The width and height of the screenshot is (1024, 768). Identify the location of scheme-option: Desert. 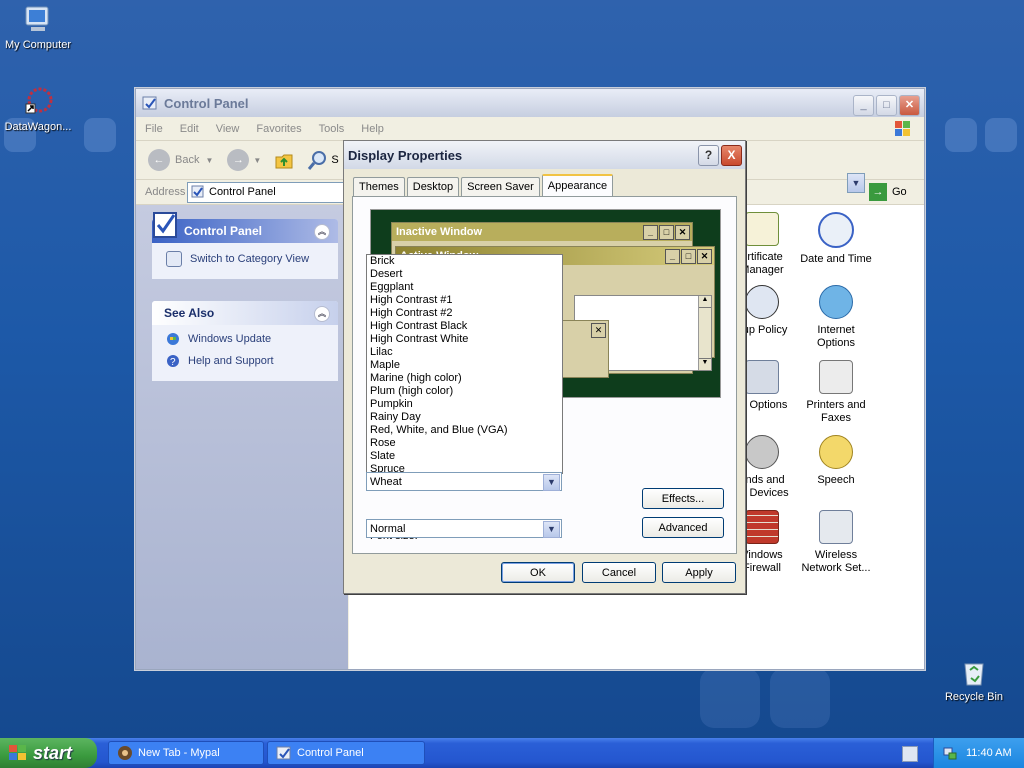
(464, 274).